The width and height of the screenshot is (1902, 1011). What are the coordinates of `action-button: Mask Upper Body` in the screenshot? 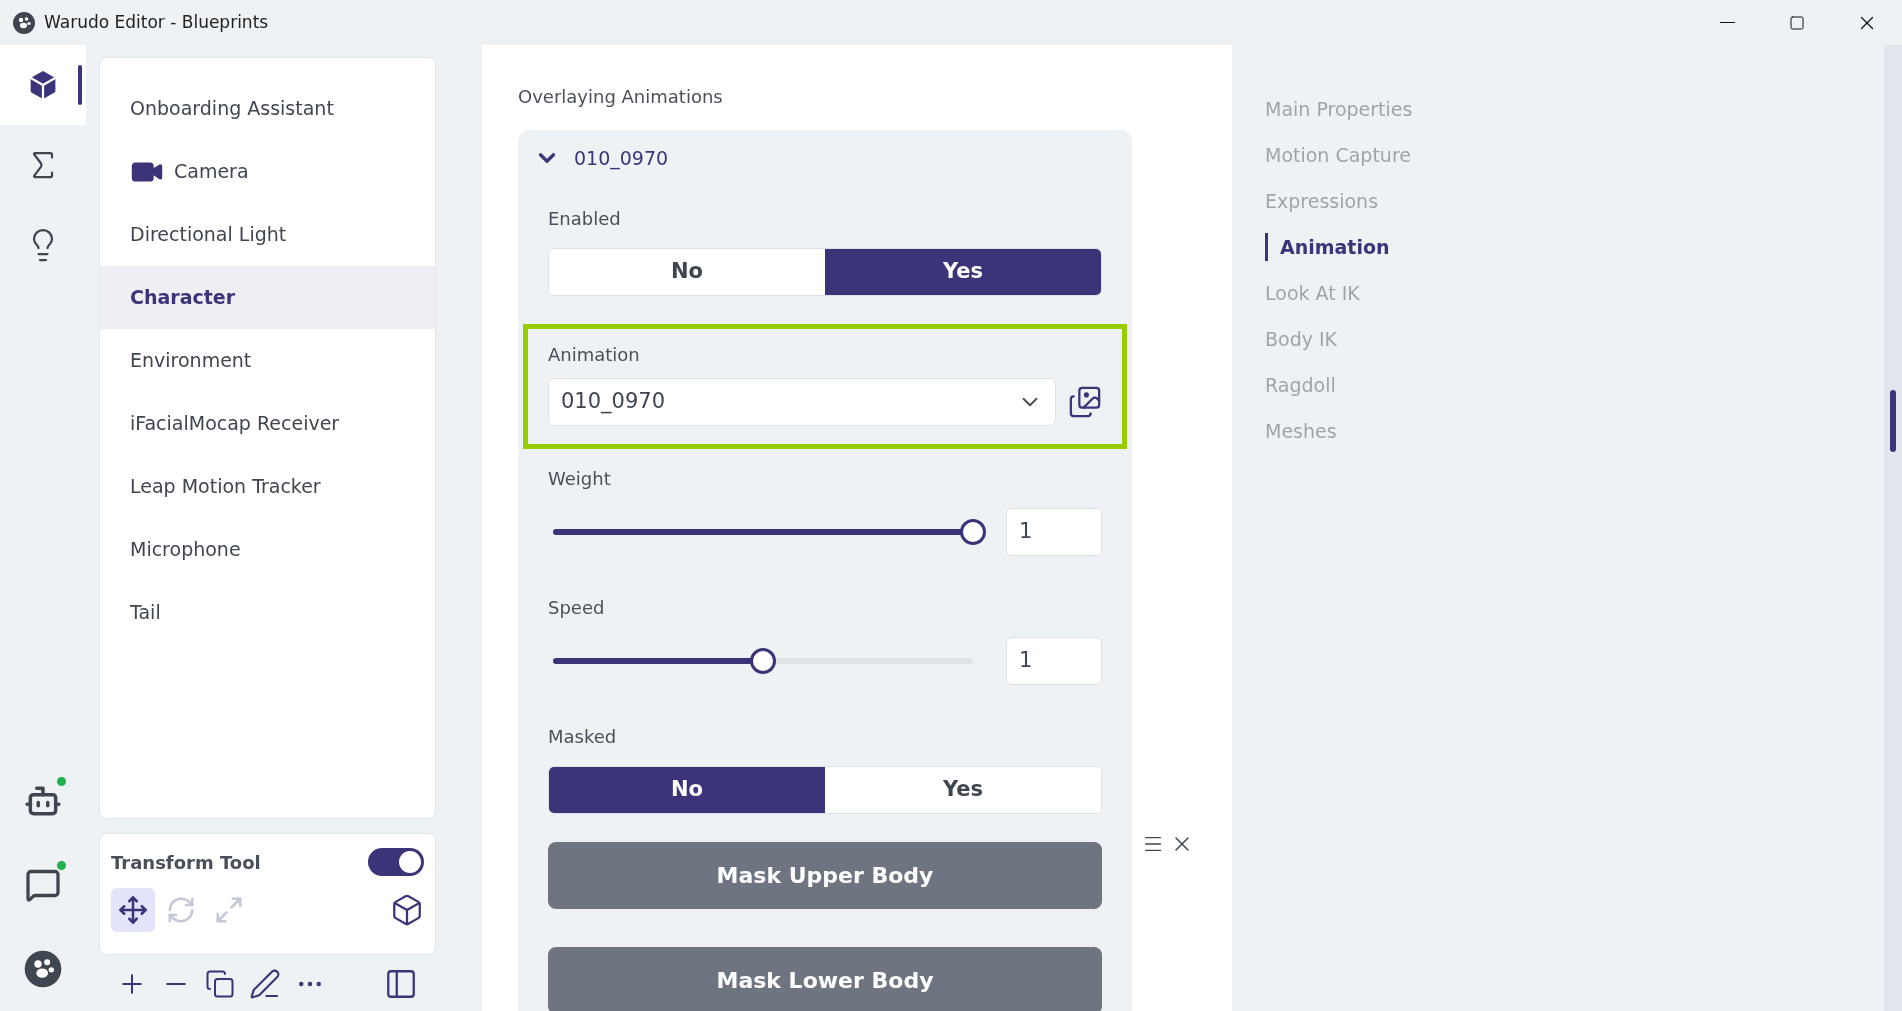 It's located at (825, 875).